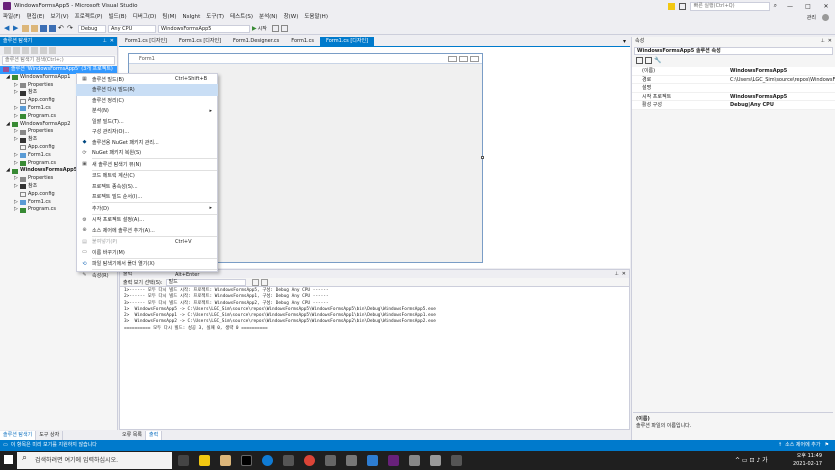 The height and width of the screenshot is (470, 835). I want to click on tab-output: 출력, so click(154, 435).